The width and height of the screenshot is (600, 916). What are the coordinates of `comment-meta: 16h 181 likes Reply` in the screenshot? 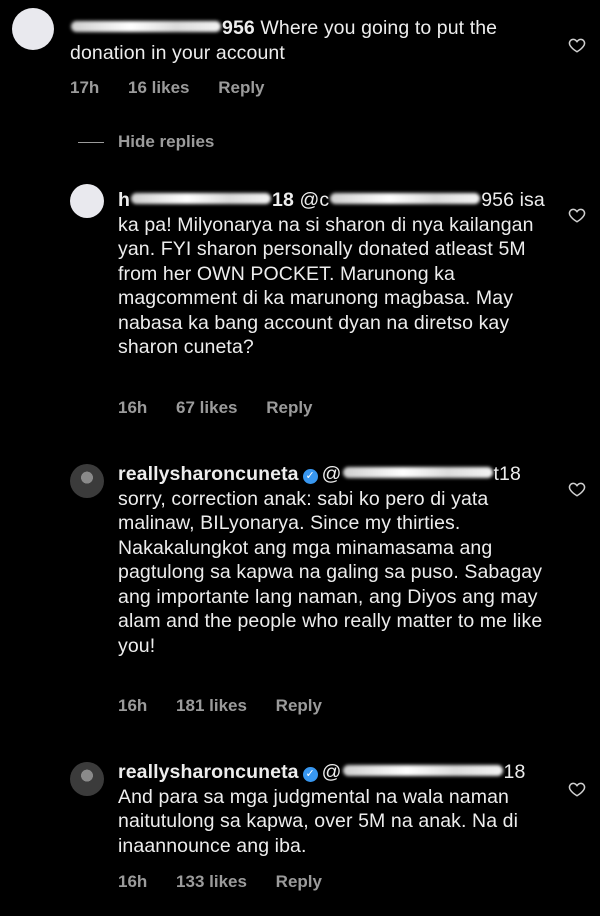 It's located at (232, 706).